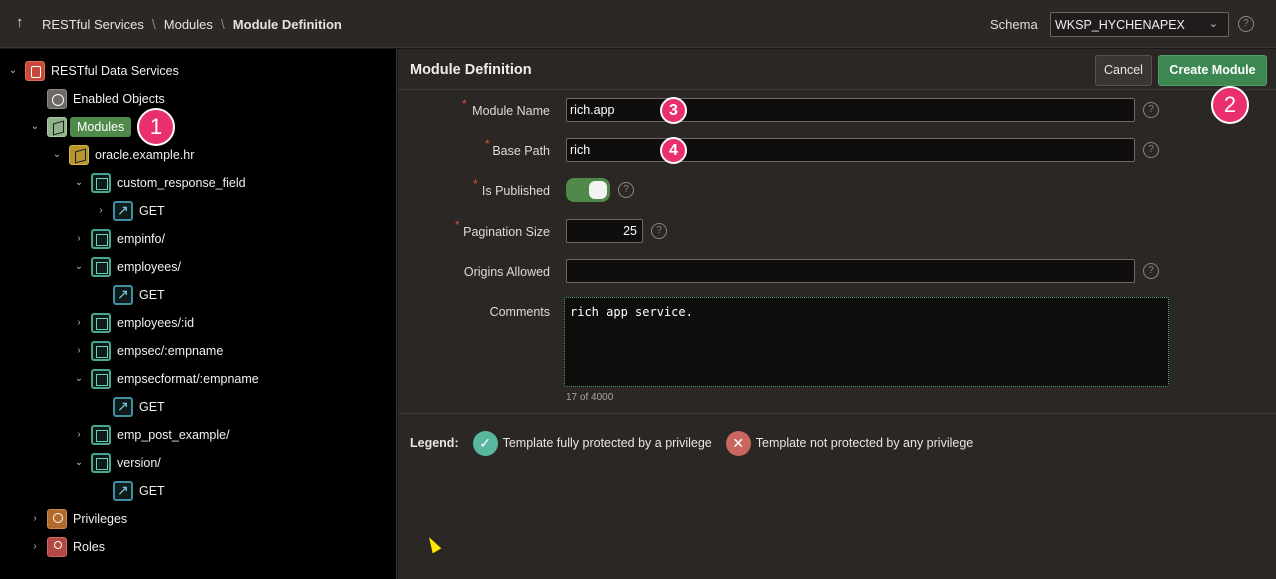 The width and height of the screenshot is (1276, 579). What do you see at coordinates (139, 463) in the screenshot?
I see `tree-node-label: version/` at bounding box center [139, 463].